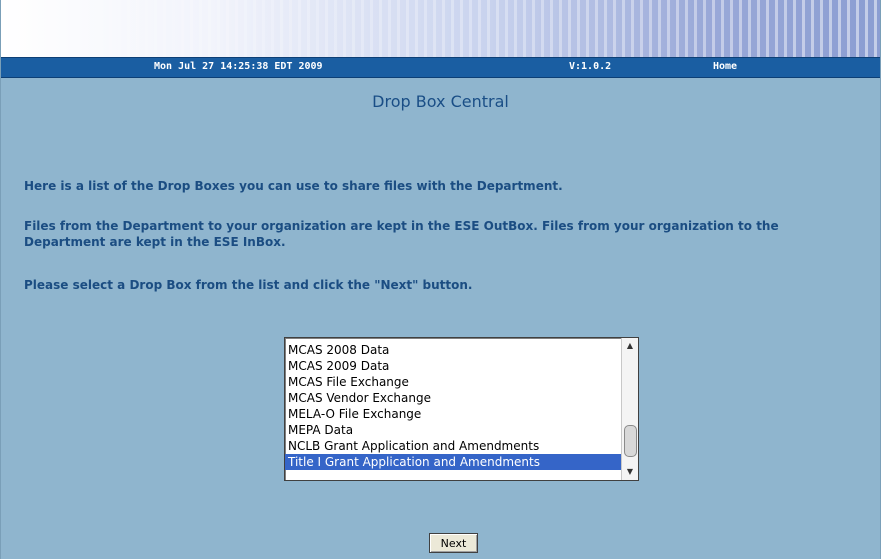  What do you see at coordinates (453, 366) in the screenshot?
I see `dropbox-option: MCAS 2009 Data` at bounding box center [453, 366].